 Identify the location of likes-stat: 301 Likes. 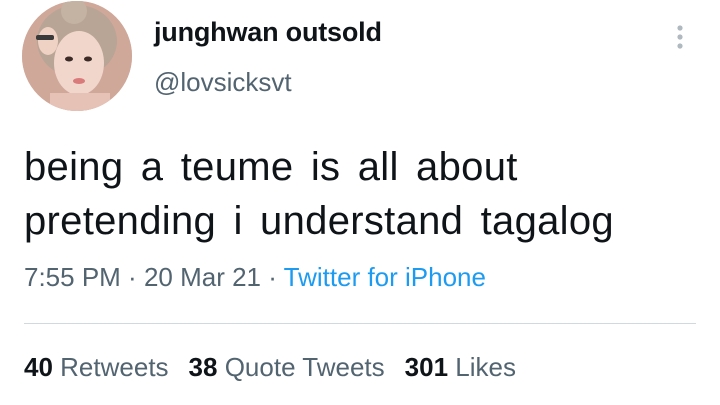
(460, 367).